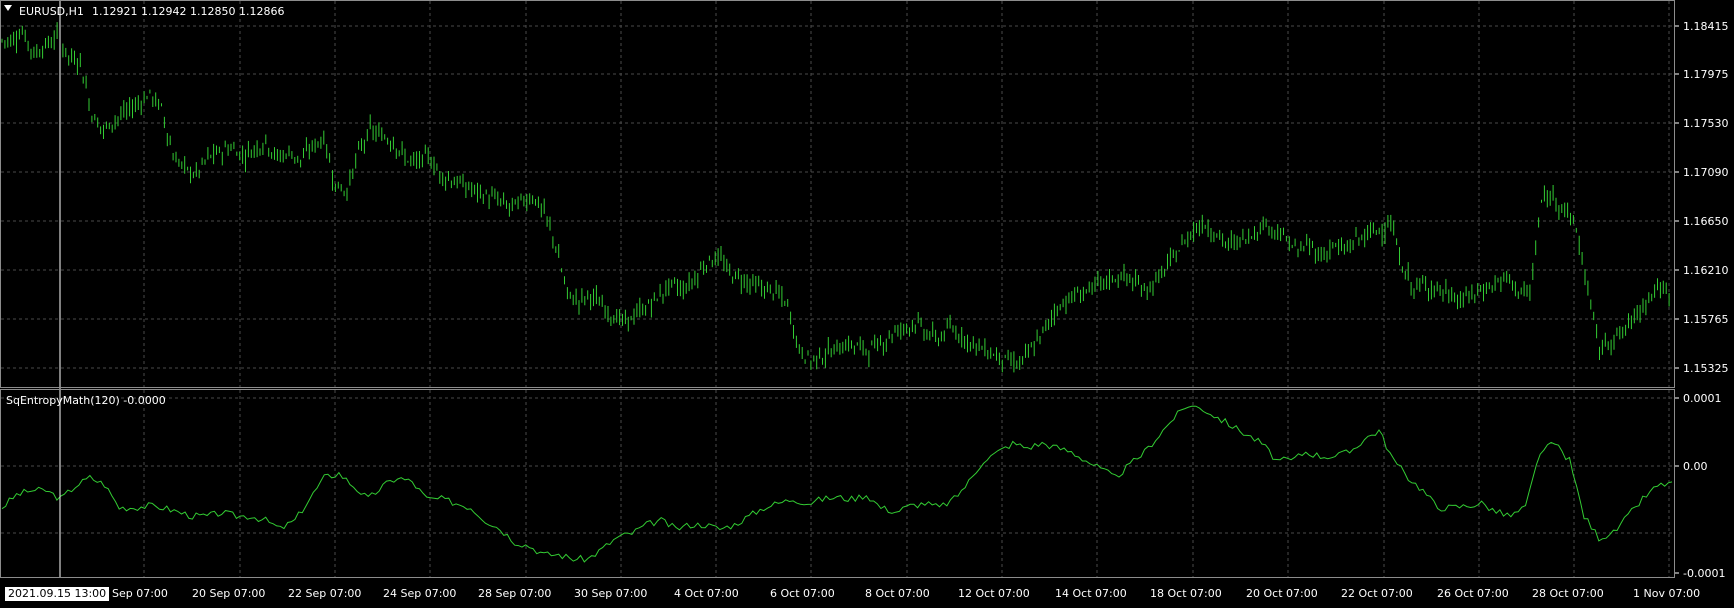 The width and height of the screenshot is (1734, 608). Describe the element at coordinates (897, 593) in the screenshot. I see `time-label: 8 Oct 07:00` at that location.